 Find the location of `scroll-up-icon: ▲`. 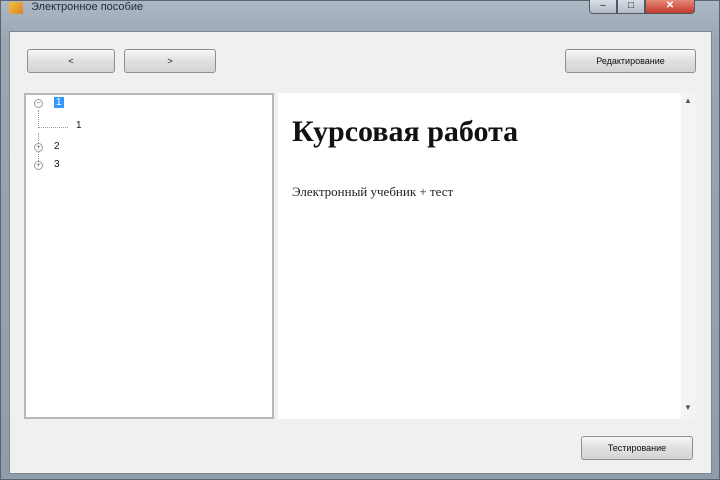

scroll-up-icon: ▲ is located at coordinates (688, 100).